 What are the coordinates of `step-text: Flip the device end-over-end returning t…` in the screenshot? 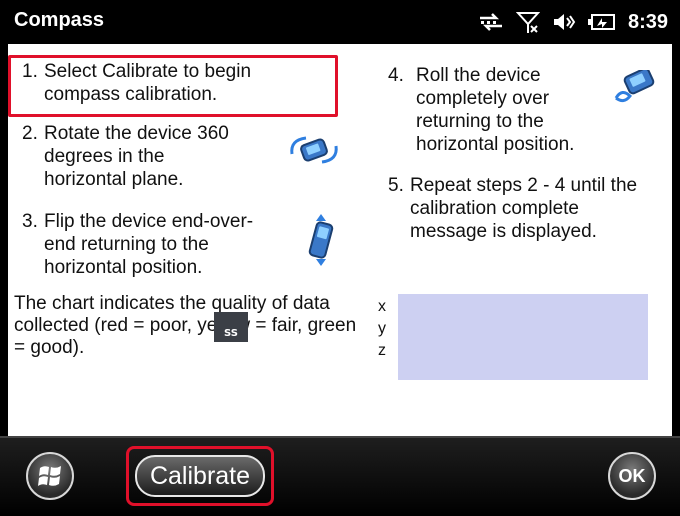 It's located at (149, 244).